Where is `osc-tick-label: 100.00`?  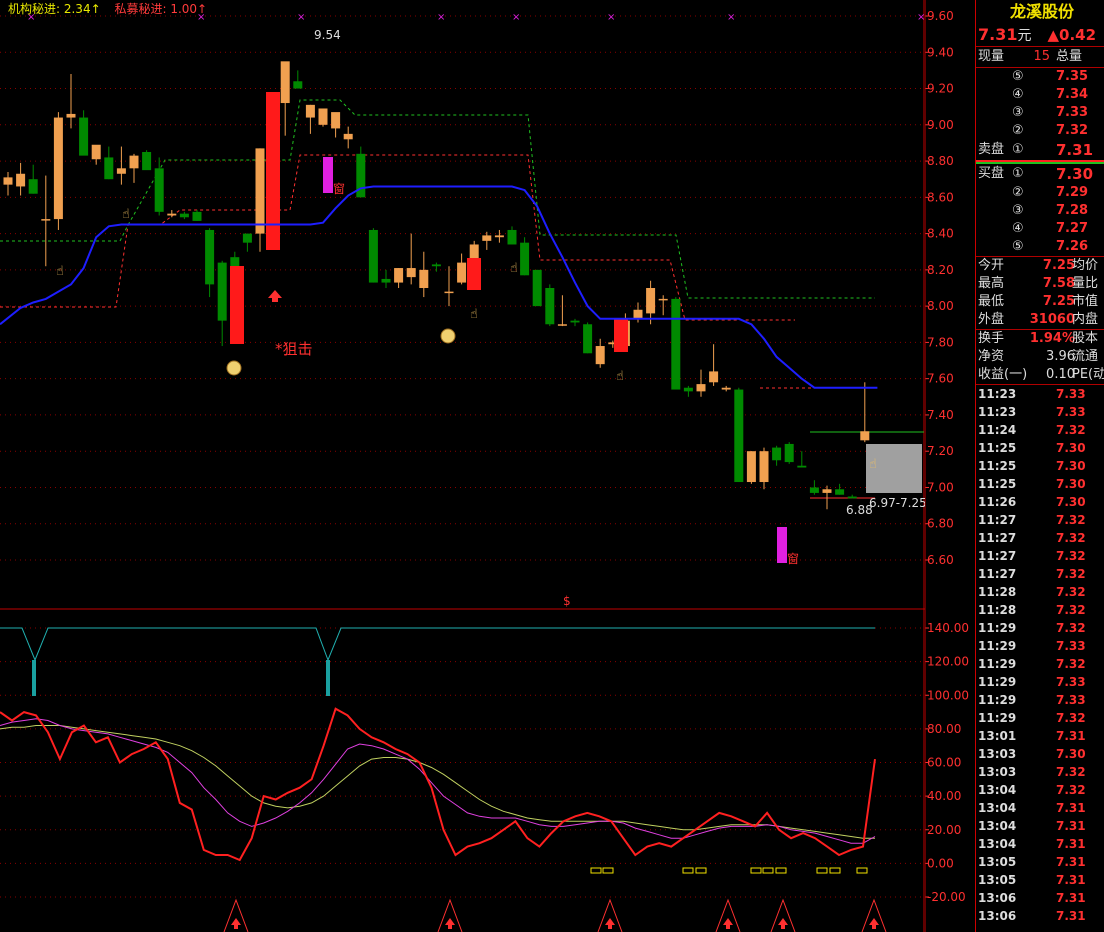 osc-tick-label: 100.00 is located at coordinates (948, 695).